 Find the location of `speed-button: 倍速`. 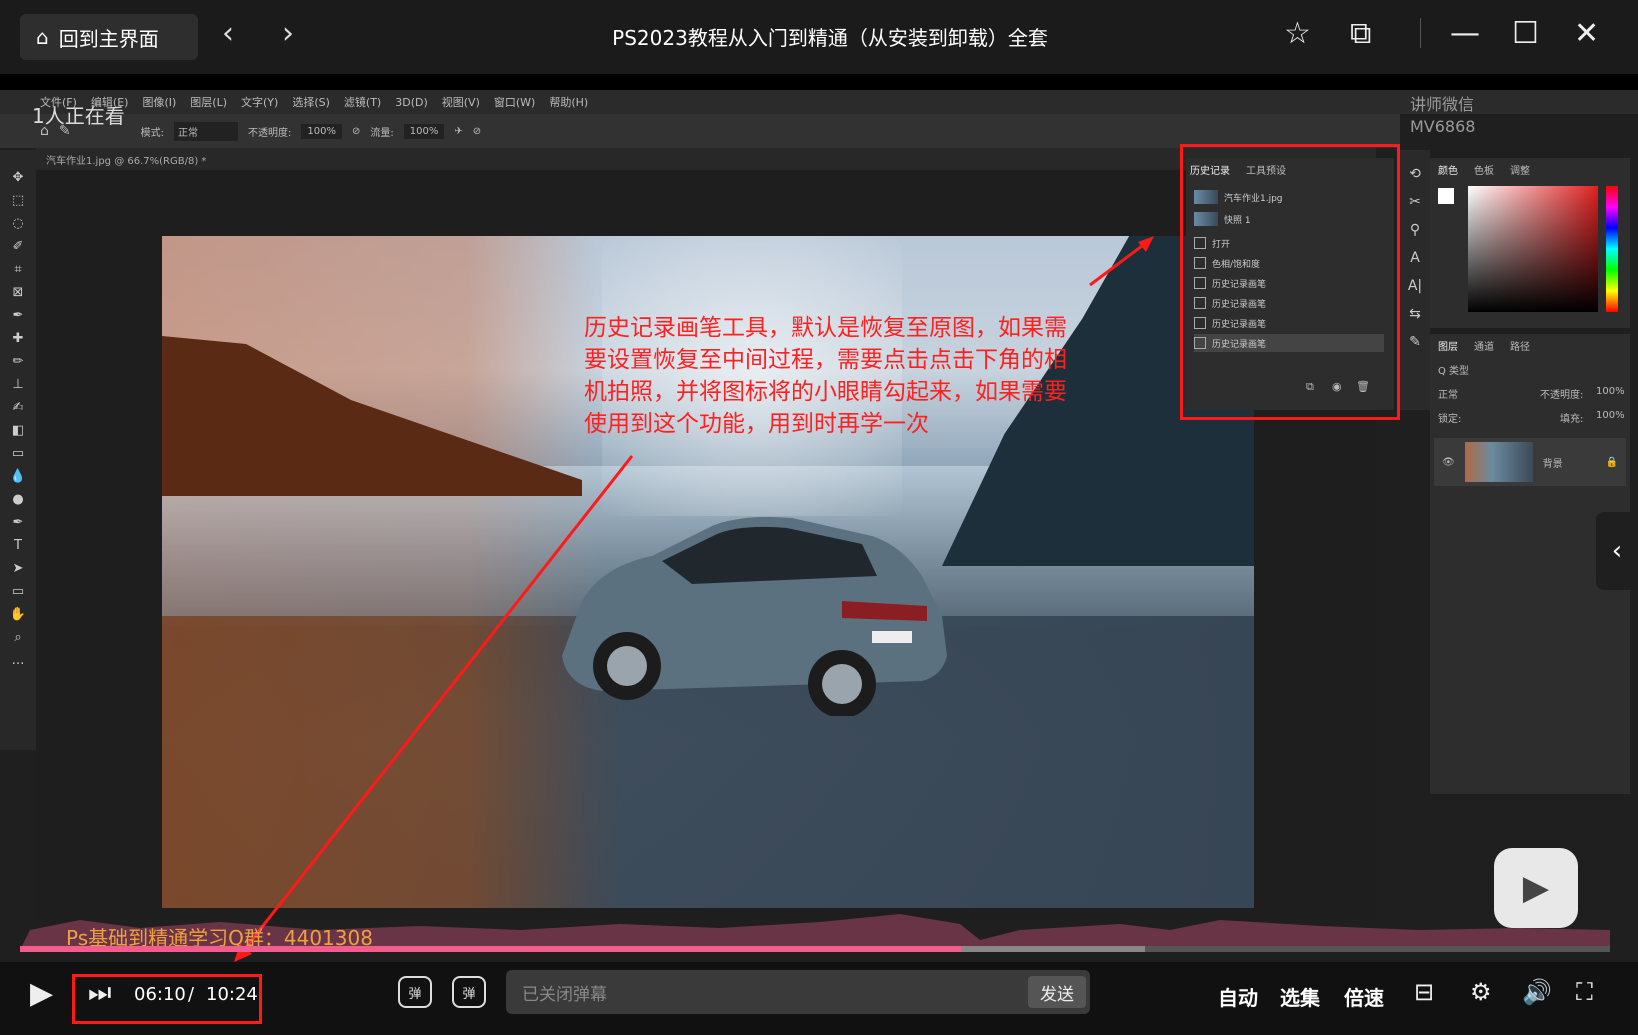

speed-button: 倍速 is located at coordinates (1364, 996).